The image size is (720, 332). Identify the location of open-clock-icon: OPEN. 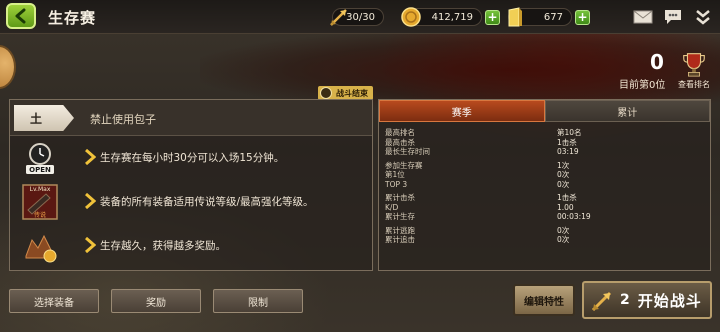
(40, 158).